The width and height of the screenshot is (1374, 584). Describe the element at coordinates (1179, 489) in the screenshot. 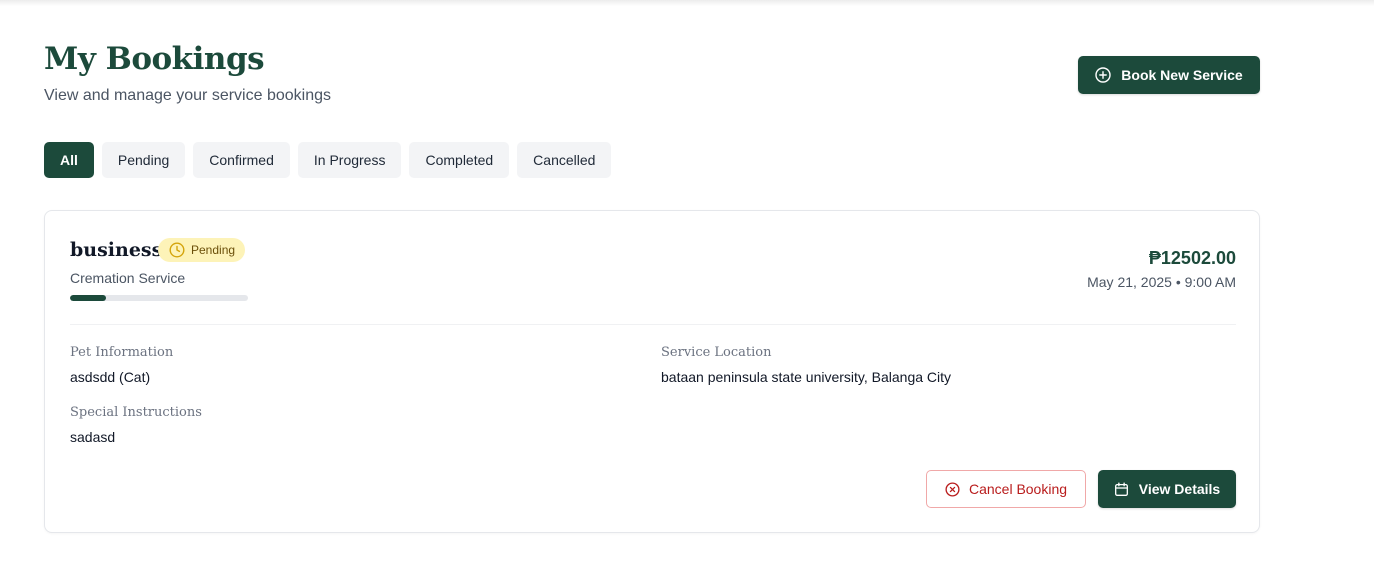

I see `view-details-label: View Details` at that location.